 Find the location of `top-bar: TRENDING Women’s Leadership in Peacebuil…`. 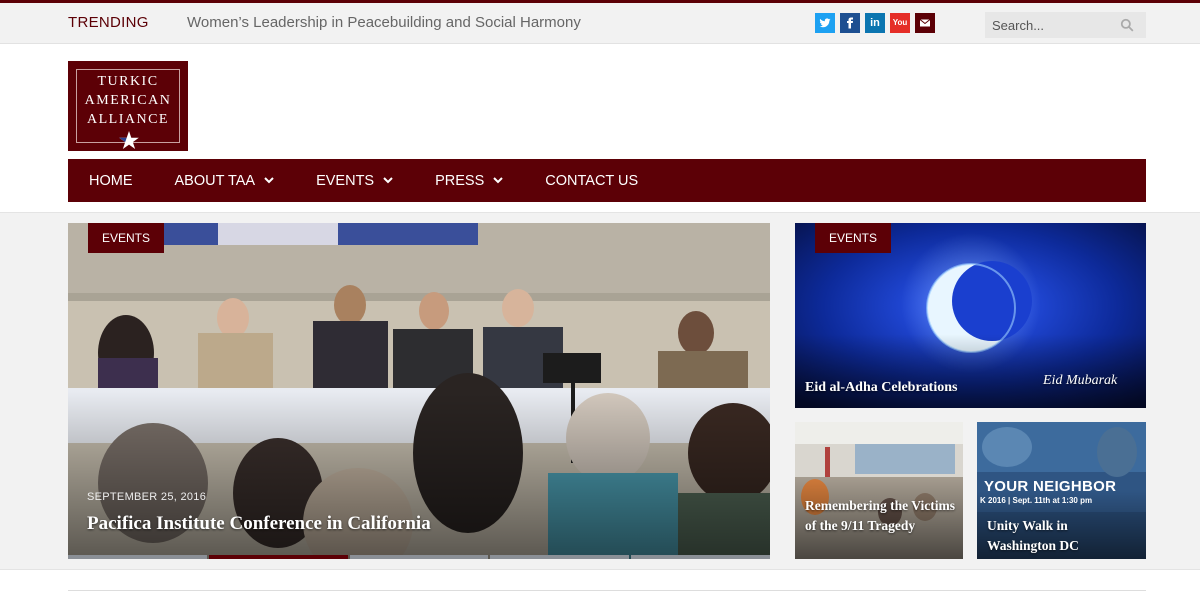

top-bar: TRENDING Women’s Leadership in Peacebuil… is located at coordinates (600, 22).